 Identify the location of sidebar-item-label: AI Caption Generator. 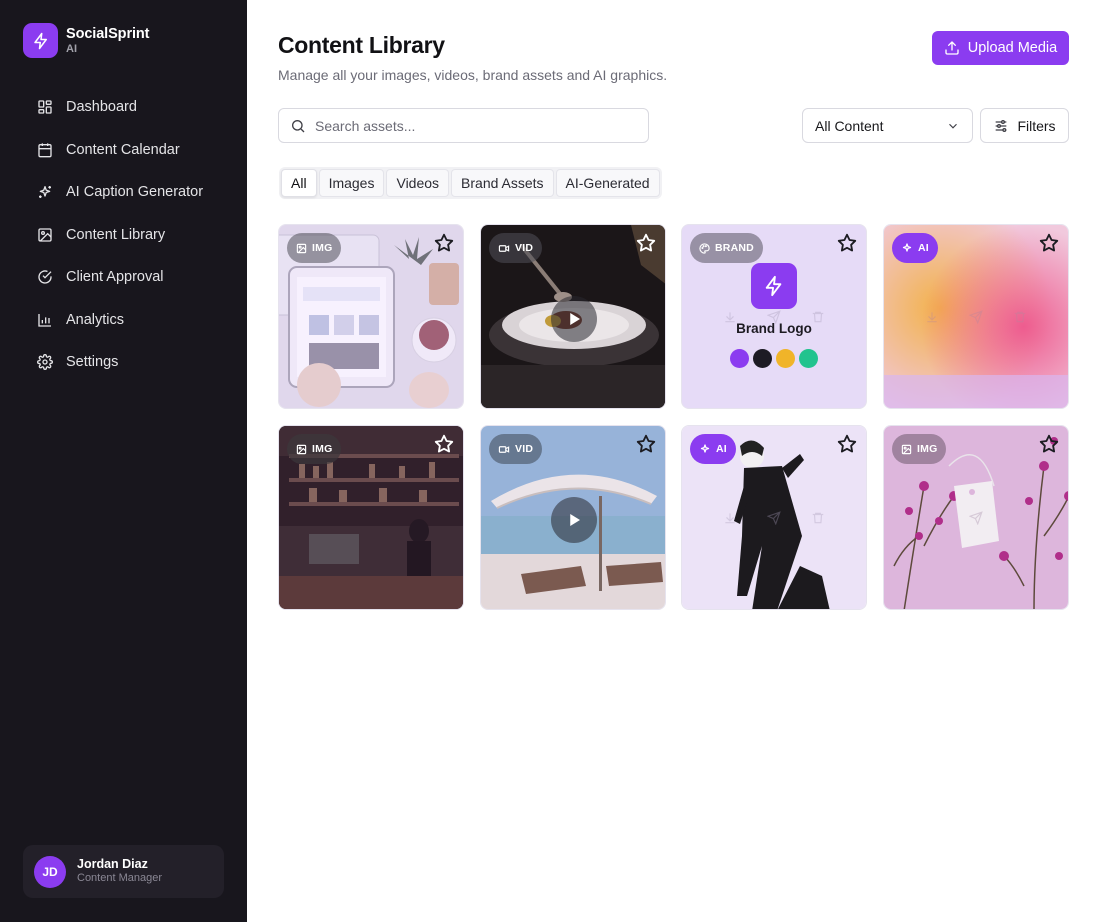
(135, 192).